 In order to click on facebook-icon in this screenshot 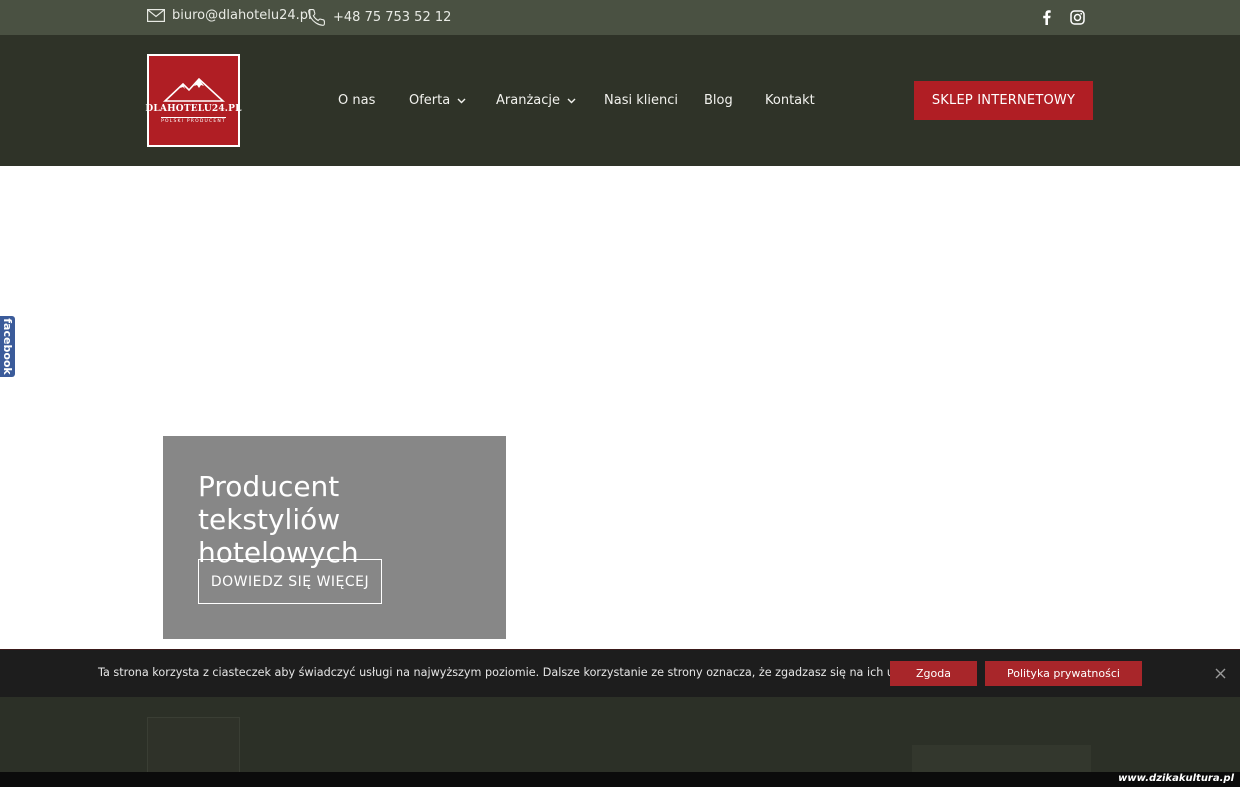, I will do `click(1046, 17)`.